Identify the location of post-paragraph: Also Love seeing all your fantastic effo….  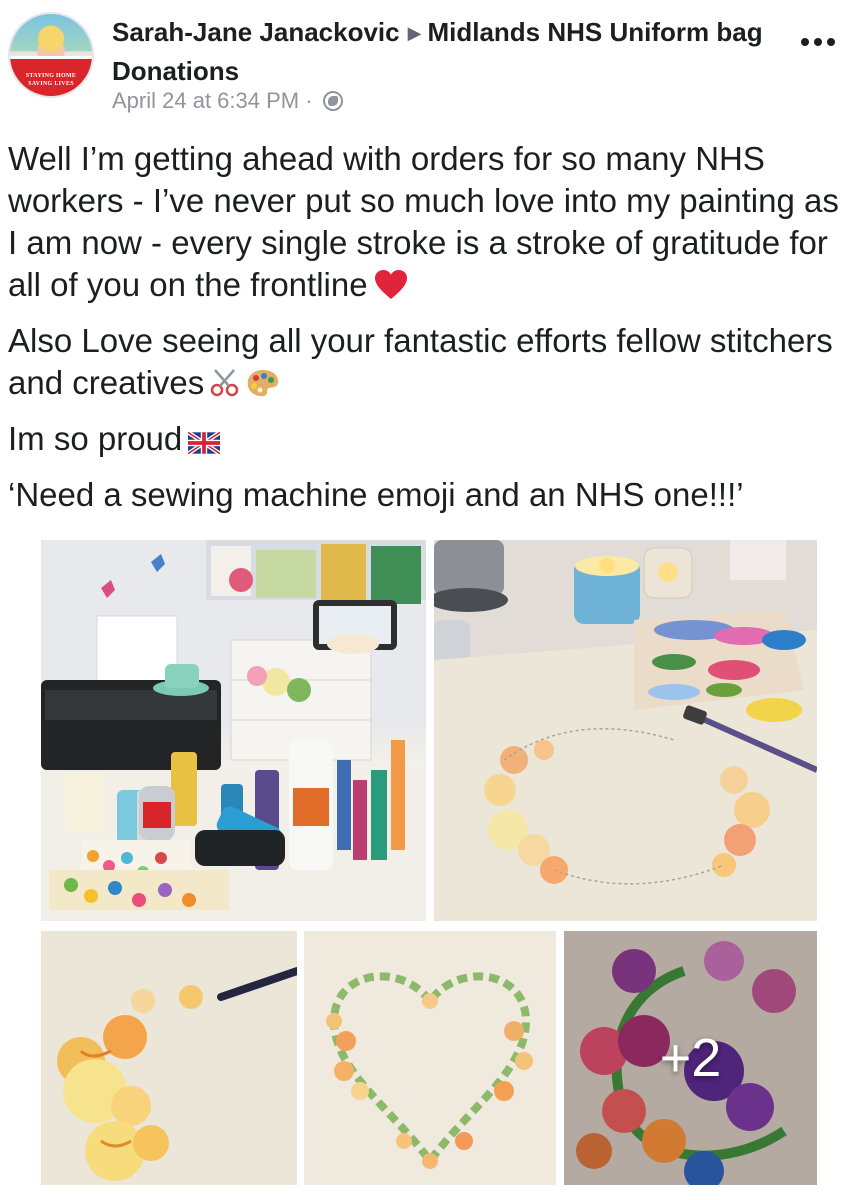
(430, 364).